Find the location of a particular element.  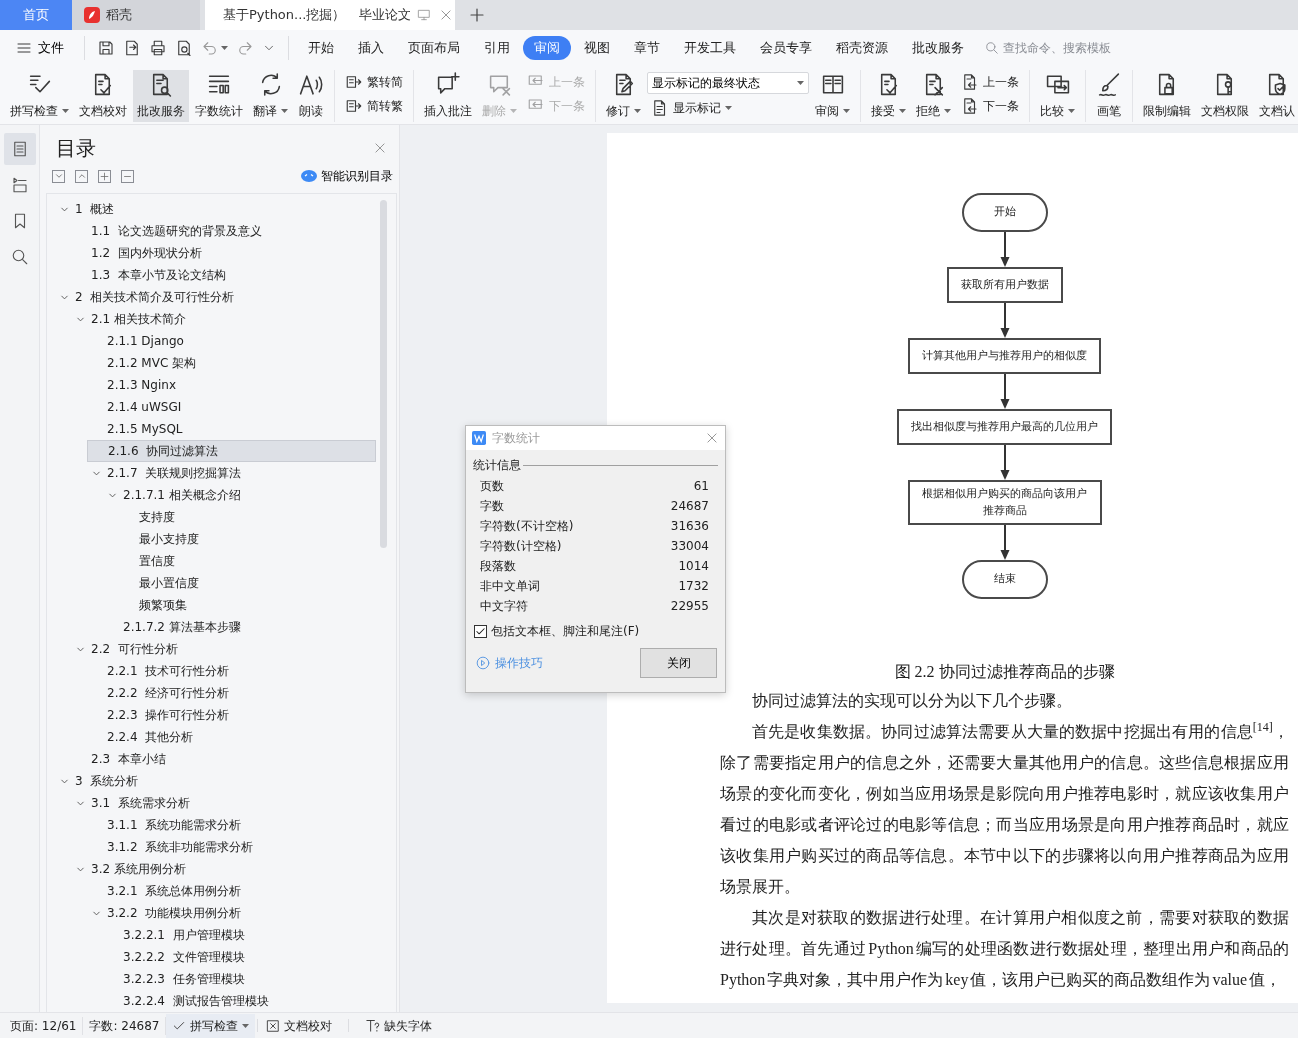

toc-item: 3.2.2.1 用户管理模块 is located at coordinates (239, 935).